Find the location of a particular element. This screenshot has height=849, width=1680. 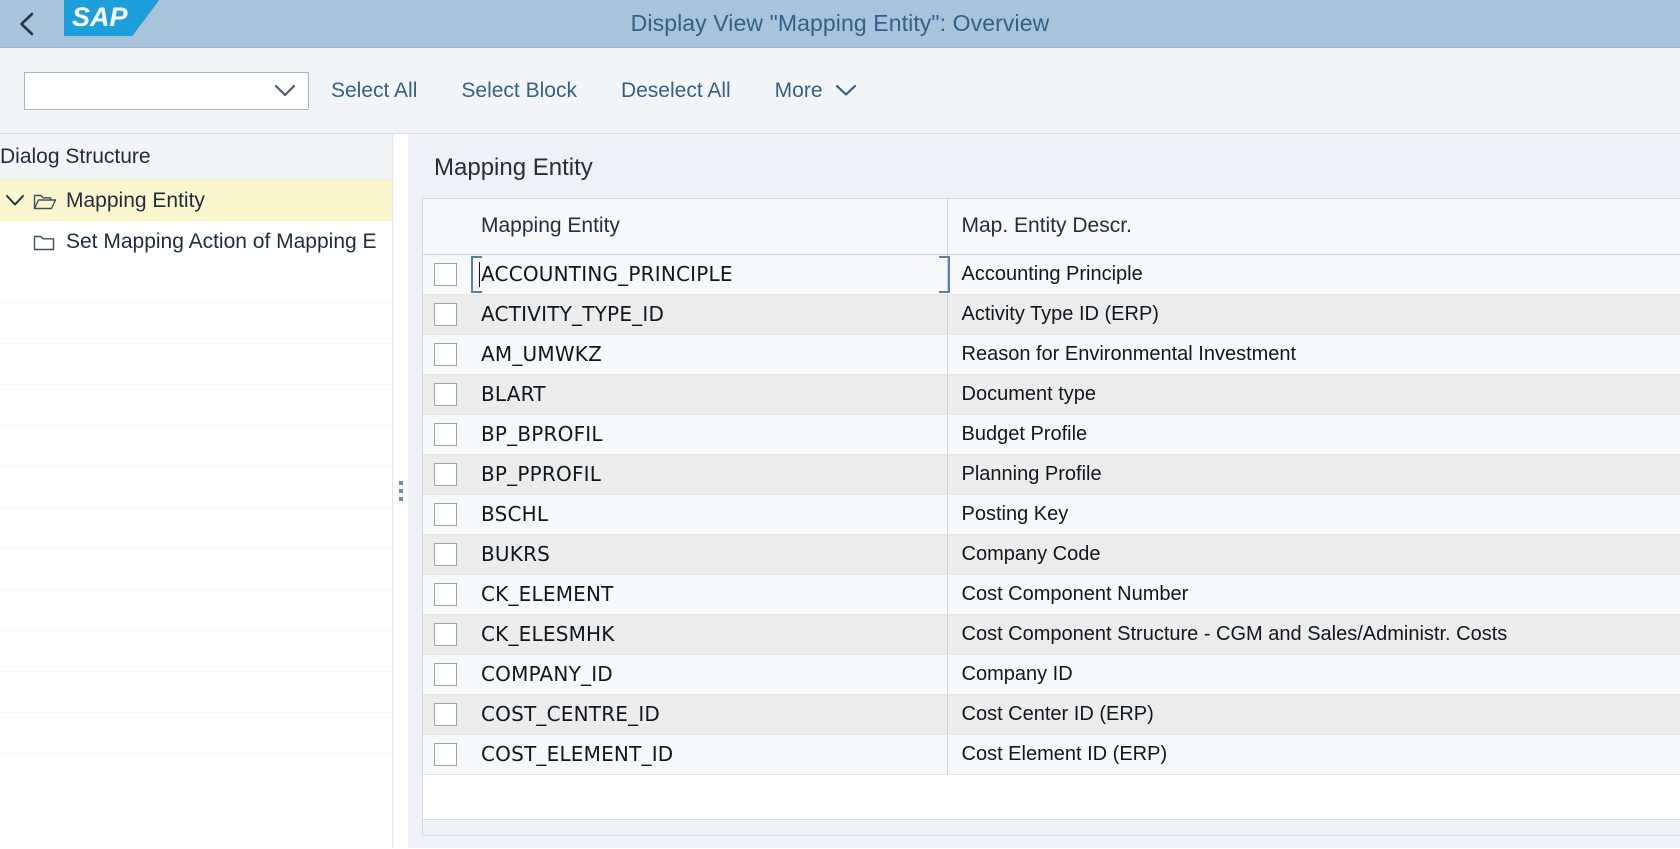

cell-map-entity-descr: Accounting Principle is located at coordinates (1313, 274).